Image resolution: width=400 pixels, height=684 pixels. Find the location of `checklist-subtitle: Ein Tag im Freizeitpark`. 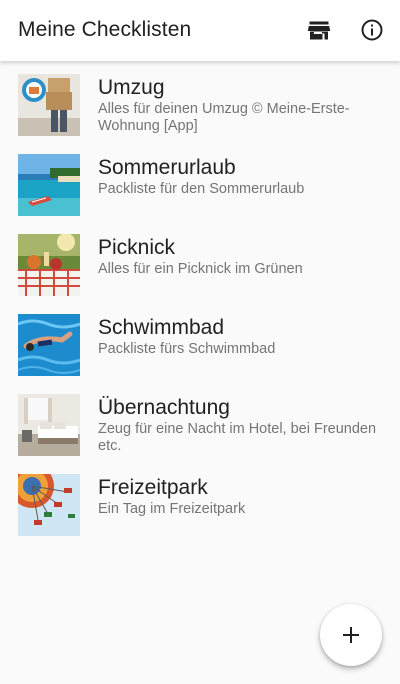

checklist-subtitle: Ein Tag im Freizeitpark is located at coordinates (172, 509).